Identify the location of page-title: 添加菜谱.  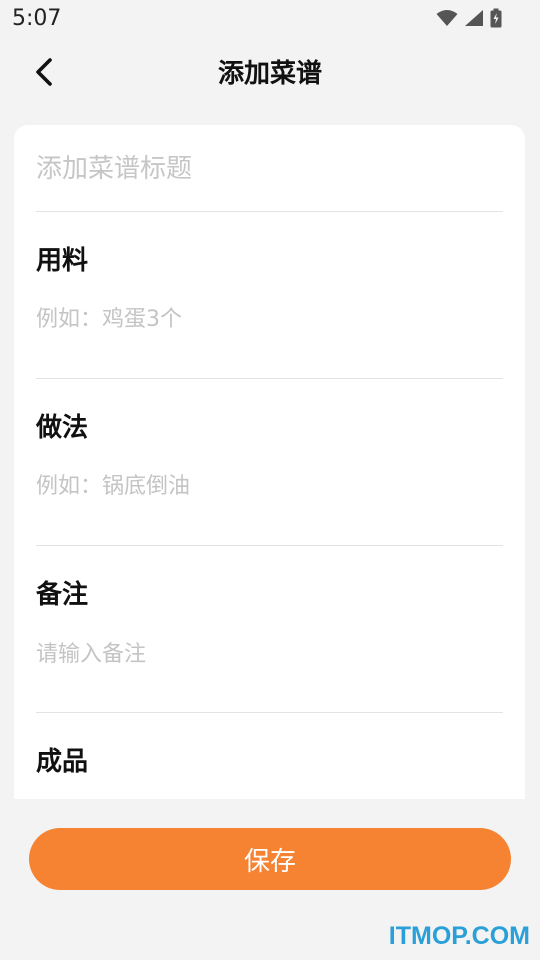
(269, 74).